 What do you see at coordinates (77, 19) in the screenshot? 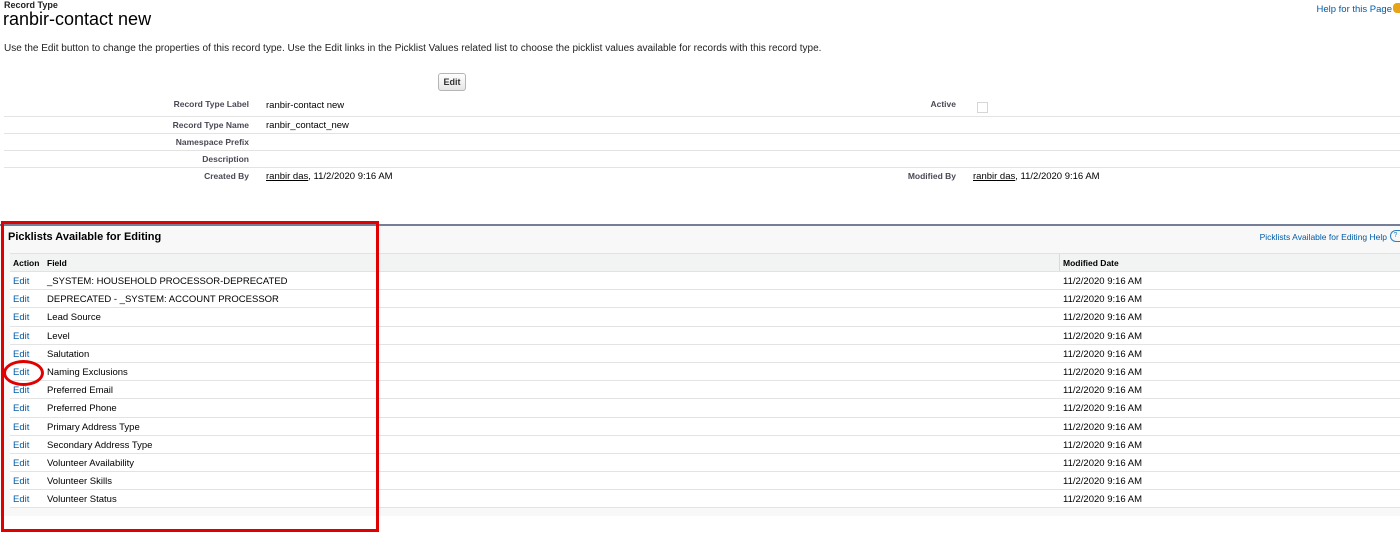
I see `page-title: ranbir-contact new` at bounding box center [77, 19].